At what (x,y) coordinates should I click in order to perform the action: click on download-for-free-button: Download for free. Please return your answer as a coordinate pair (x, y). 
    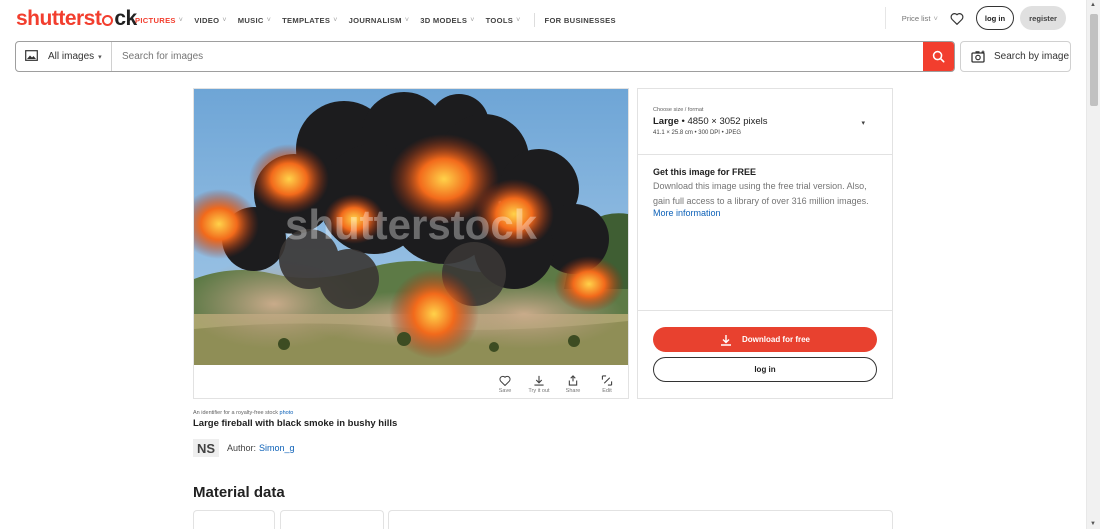
    Looking at the image, I should click on (765, 339).